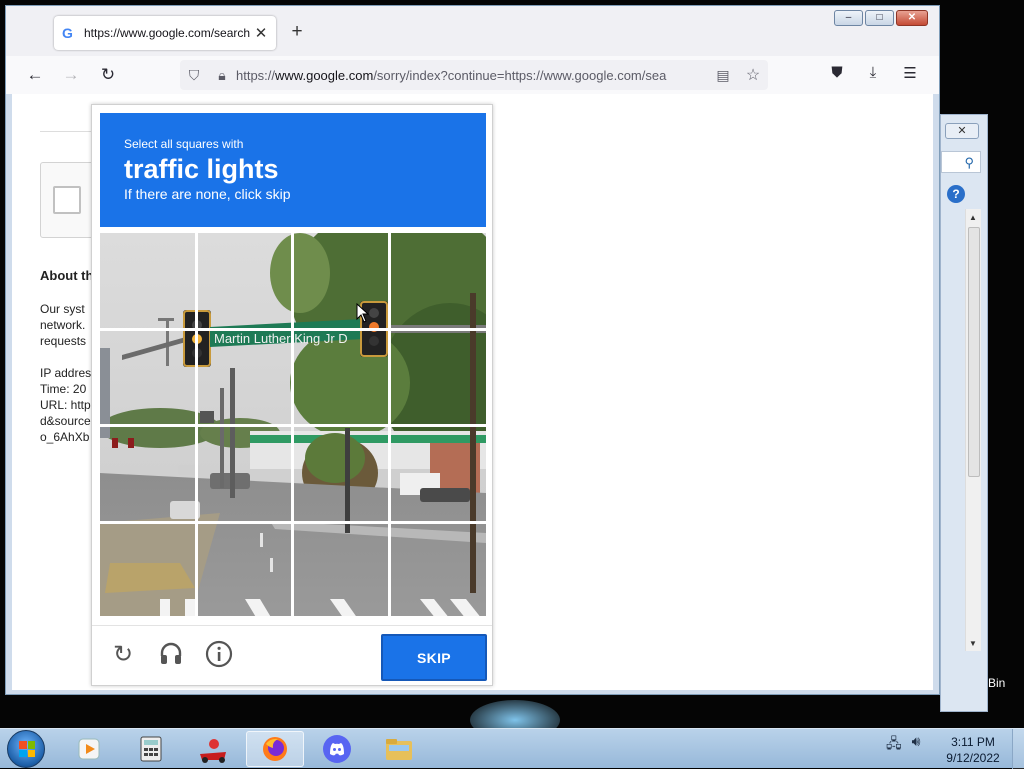 Image resolution: width=1024 pixels, height=769 pixels. Describe the element at coordinates (996, 683) in the screenshot. I see `recycle-bin-label: Bin` at that location.